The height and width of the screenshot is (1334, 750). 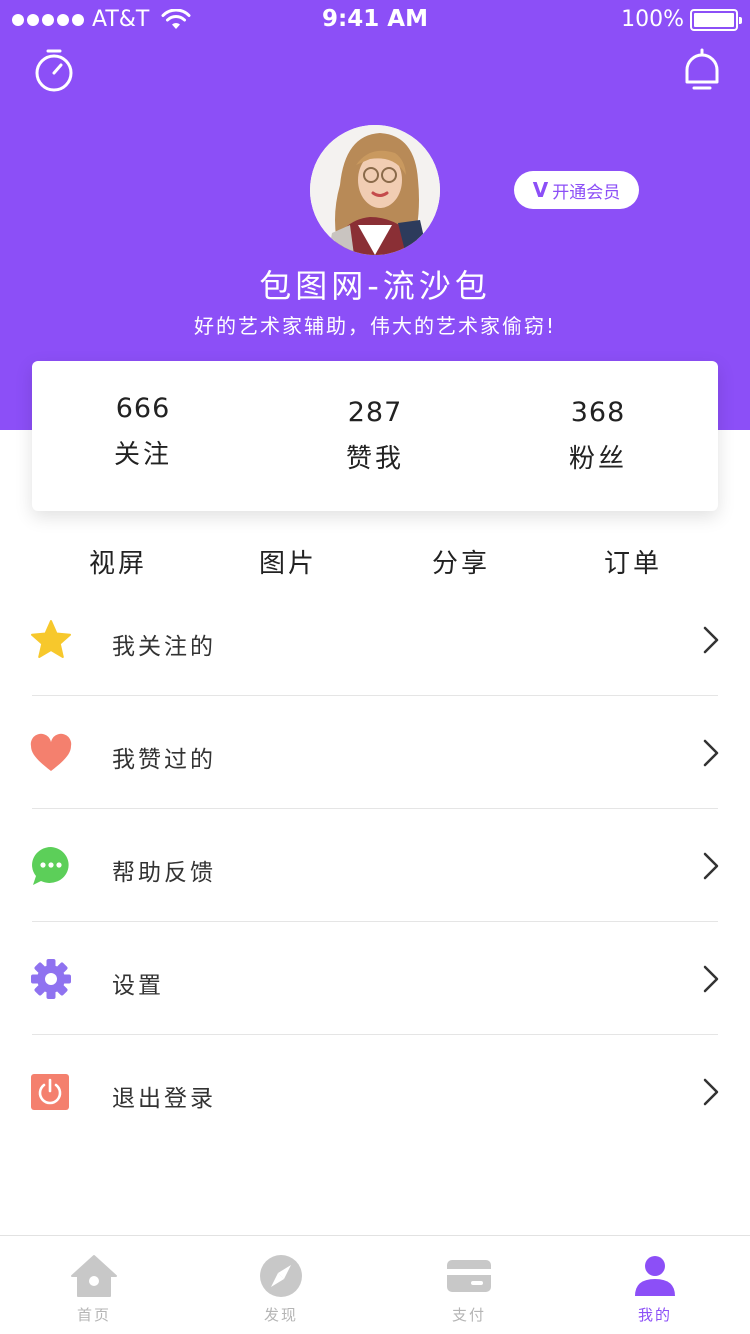 I want to click on tabbar-home: 首页, so click(x=94, y=1289).